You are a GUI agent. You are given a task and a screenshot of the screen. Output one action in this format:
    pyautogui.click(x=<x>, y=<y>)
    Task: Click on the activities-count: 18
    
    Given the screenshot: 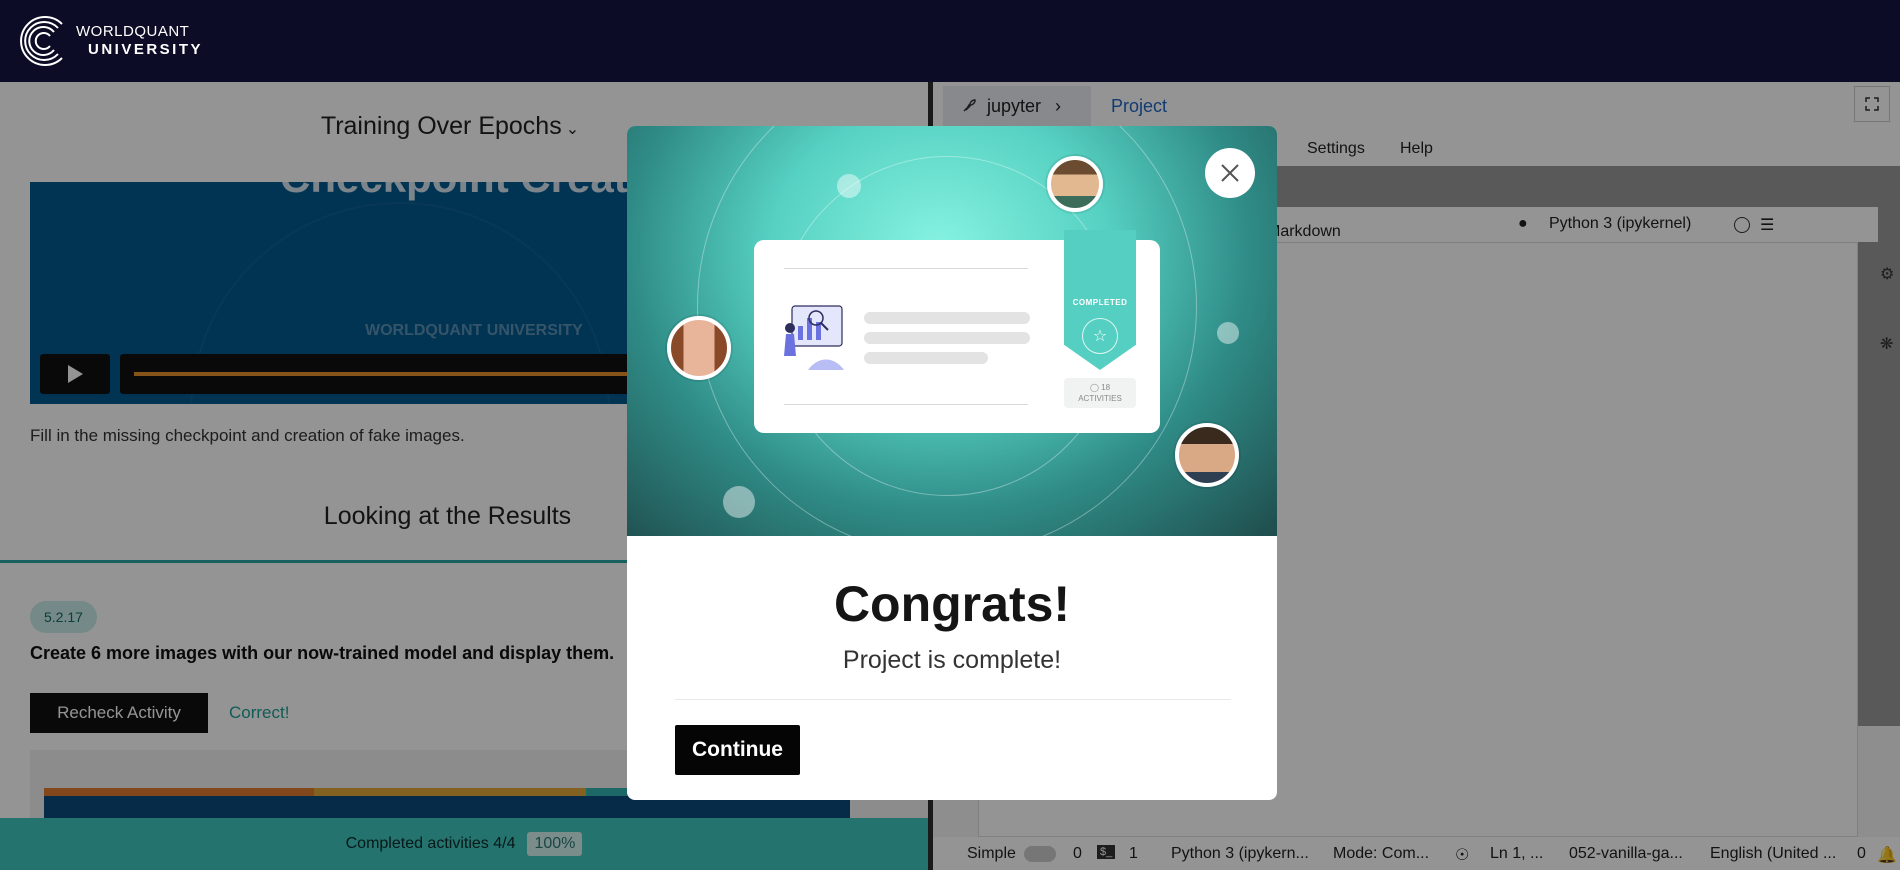 What is the action you would take?
    pyautogui.click(x=1106, y=387)
    